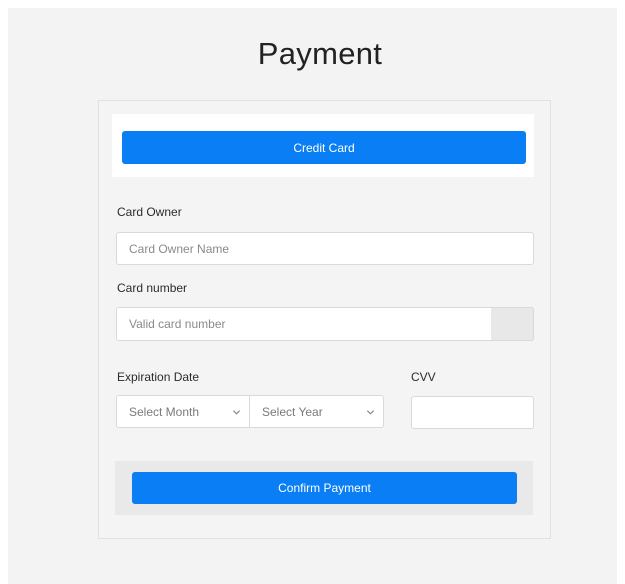 This screenshot has width=625, height=584. I want to click on card-number-label: Card number, so click(152, 288).